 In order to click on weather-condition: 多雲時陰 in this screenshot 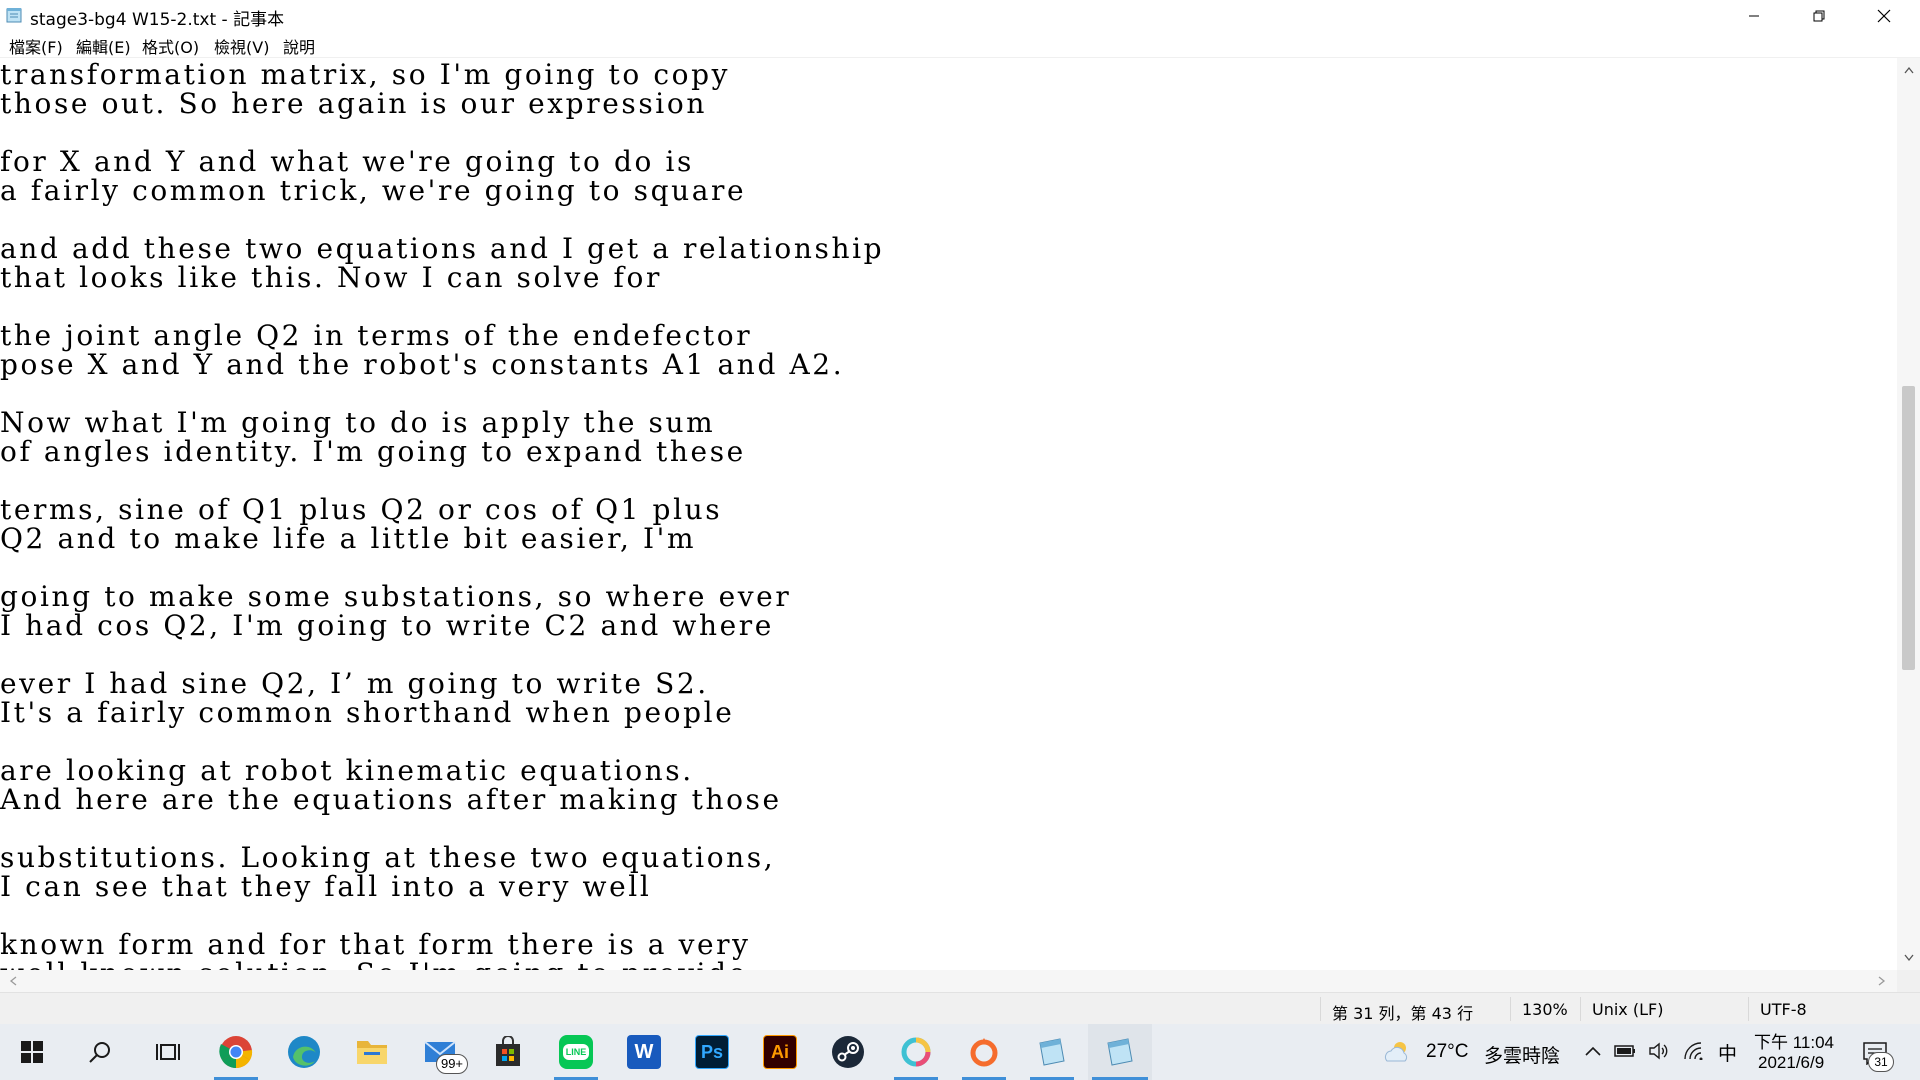, I will do `click(1522, 1054)`.